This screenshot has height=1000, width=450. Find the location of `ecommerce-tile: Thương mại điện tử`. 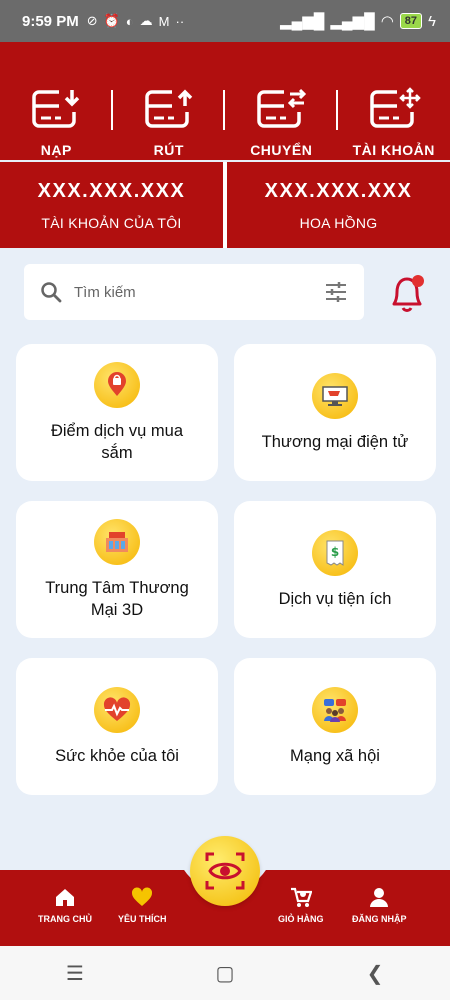

ecommerce-tile: Thương mại điện tử is located at coordinates (335, 412).